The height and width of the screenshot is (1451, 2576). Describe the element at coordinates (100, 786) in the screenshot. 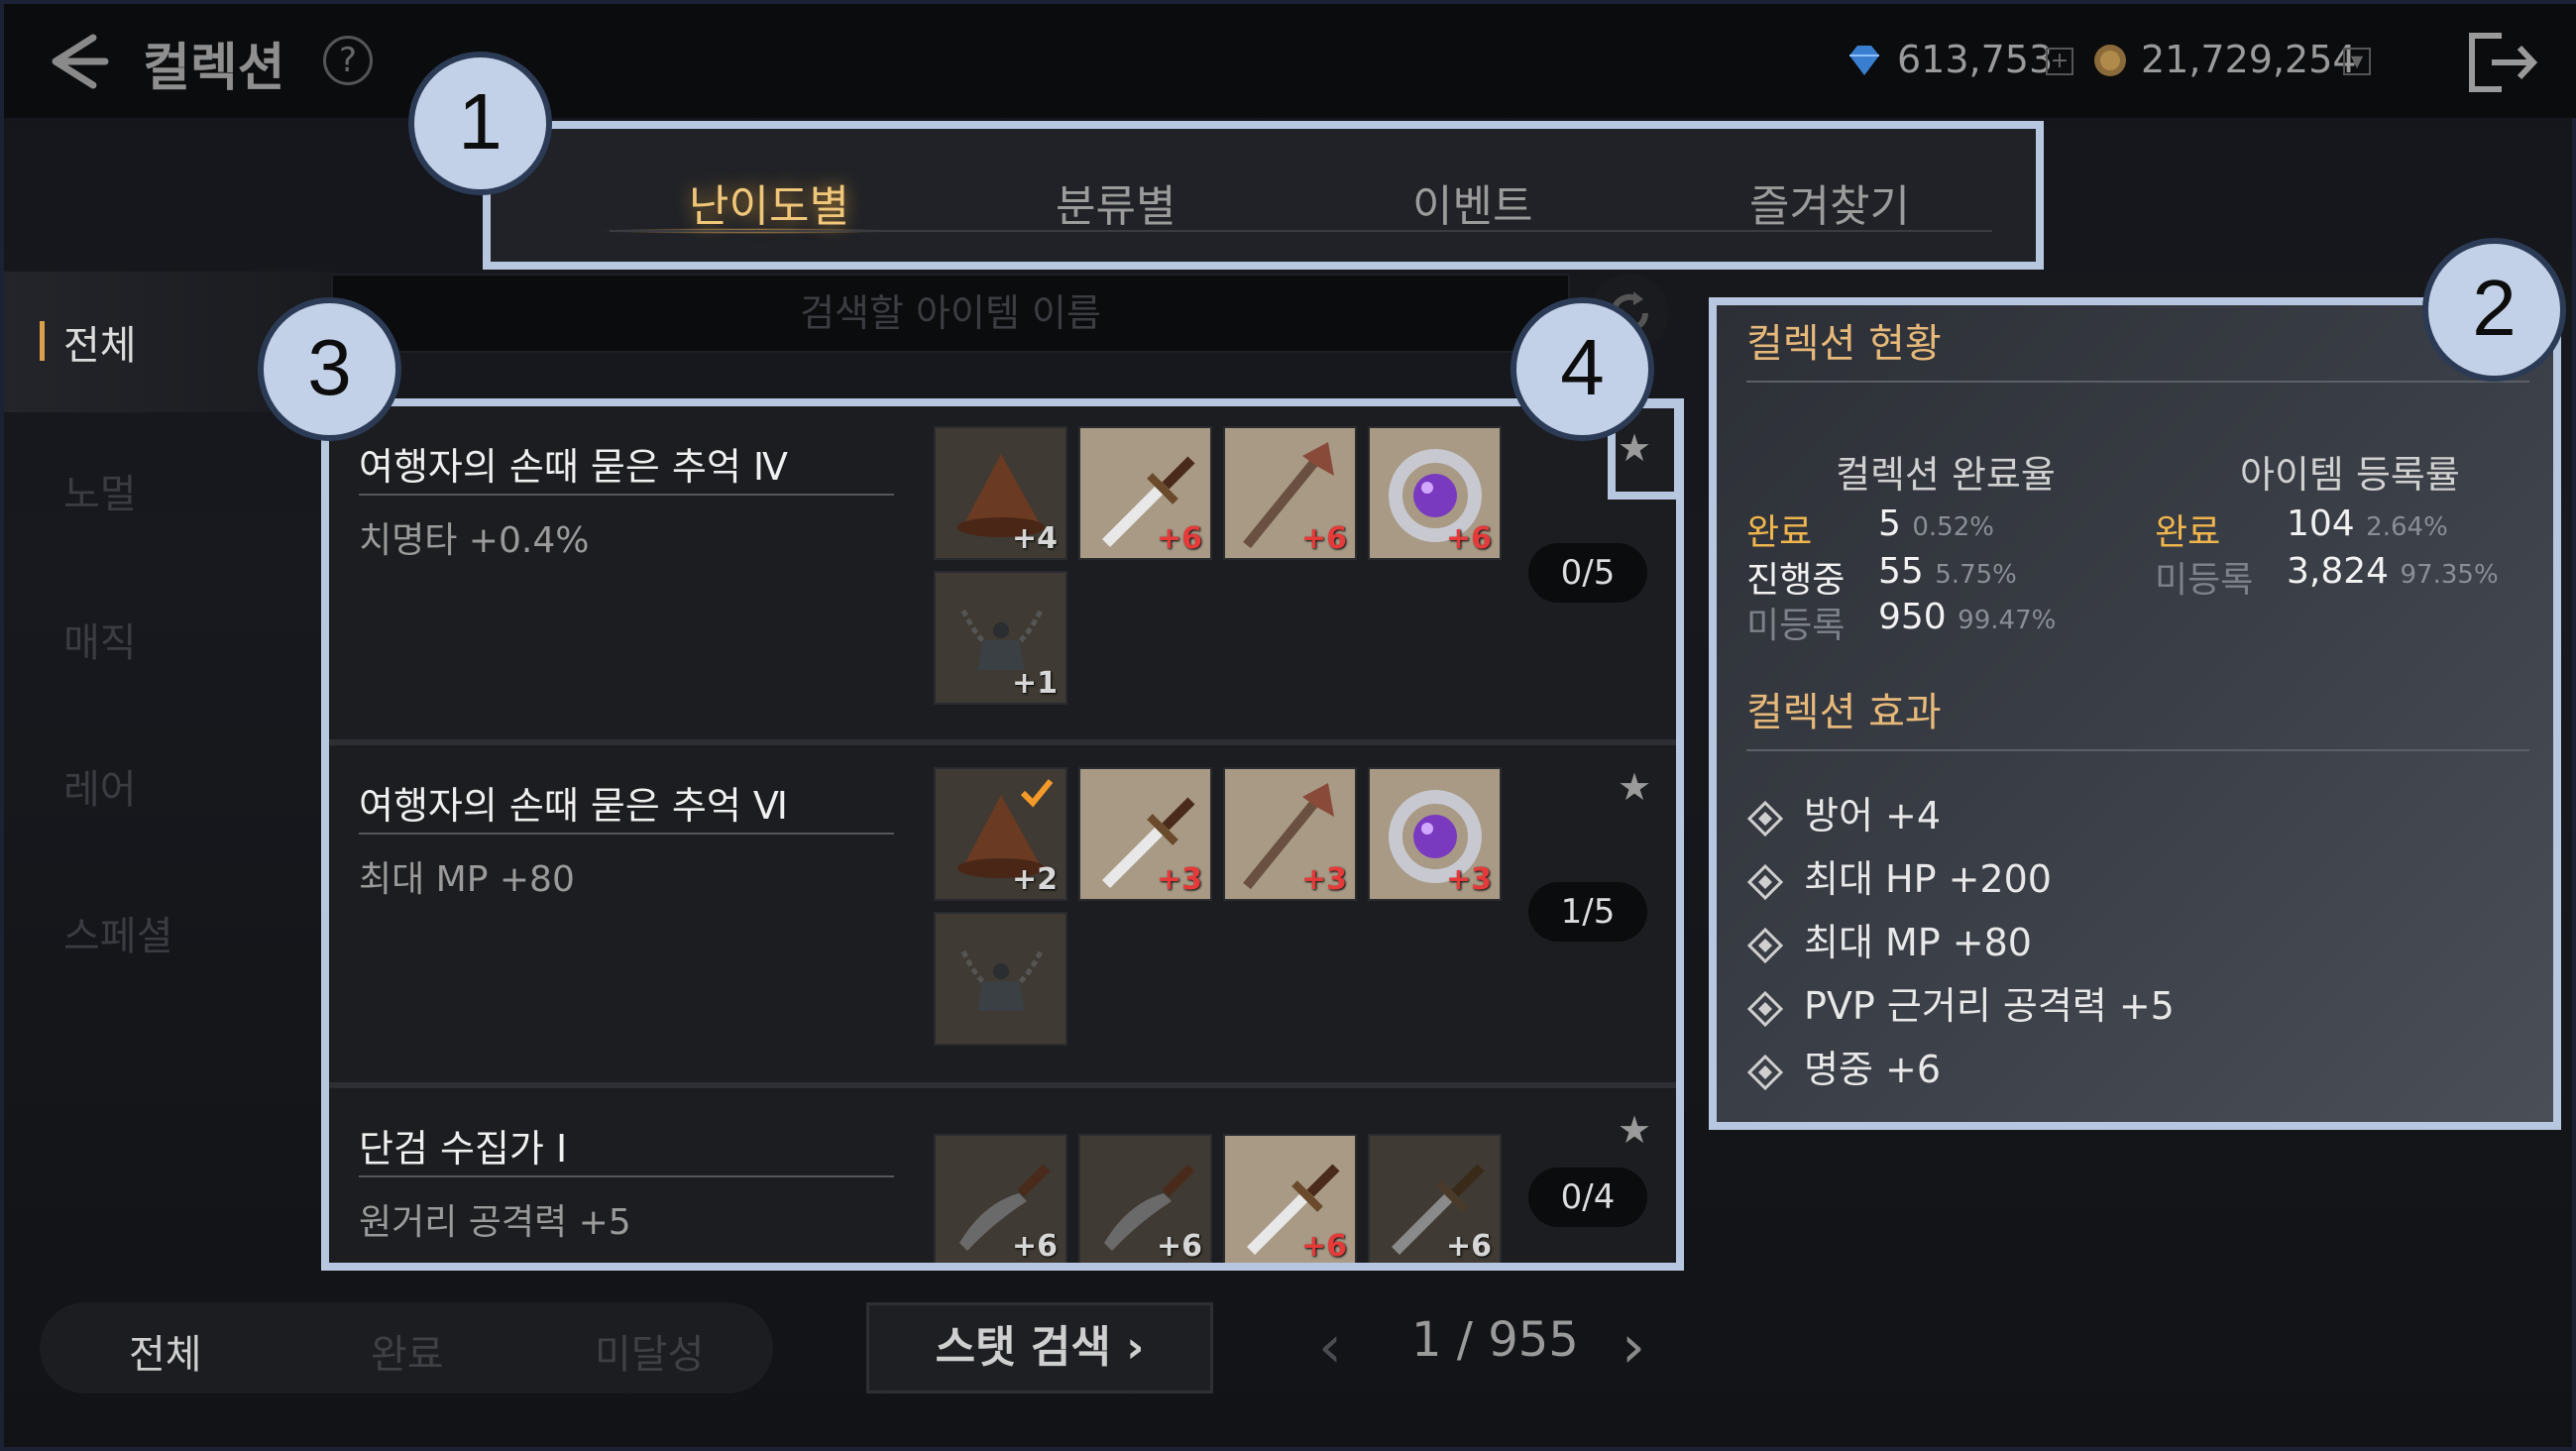

I see `sidebar-item-rare: 레어` at that location.